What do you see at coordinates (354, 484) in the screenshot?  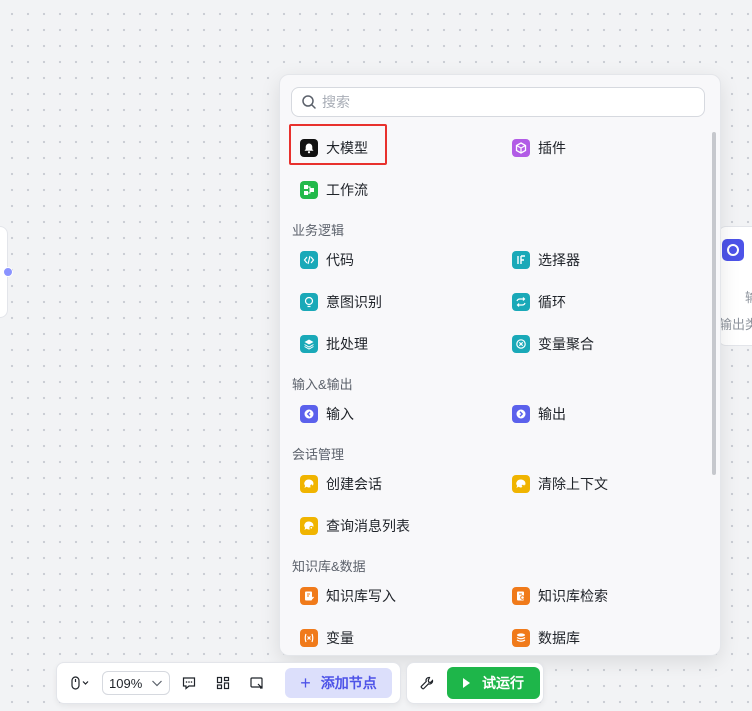 I see `node-item-label: 创建会话` at bounding box center [354, 484].